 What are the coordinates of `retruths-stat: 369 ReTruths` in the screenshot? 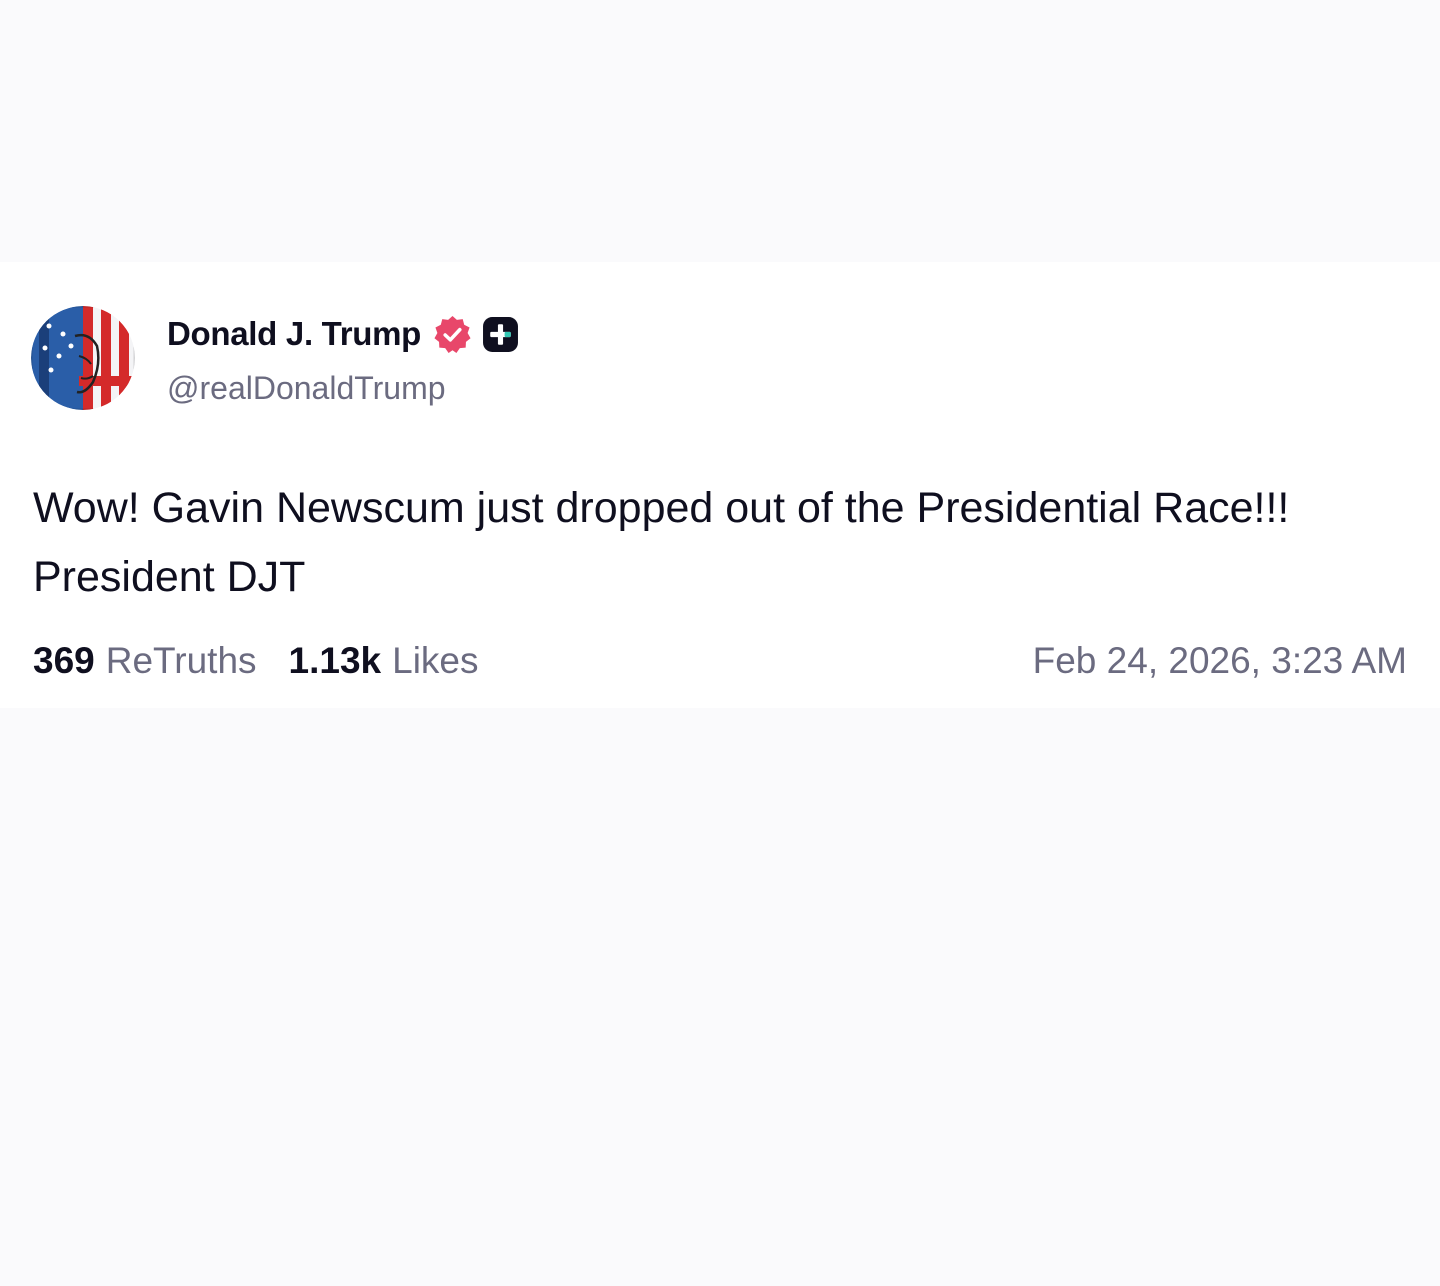 It's located at (145, 661).